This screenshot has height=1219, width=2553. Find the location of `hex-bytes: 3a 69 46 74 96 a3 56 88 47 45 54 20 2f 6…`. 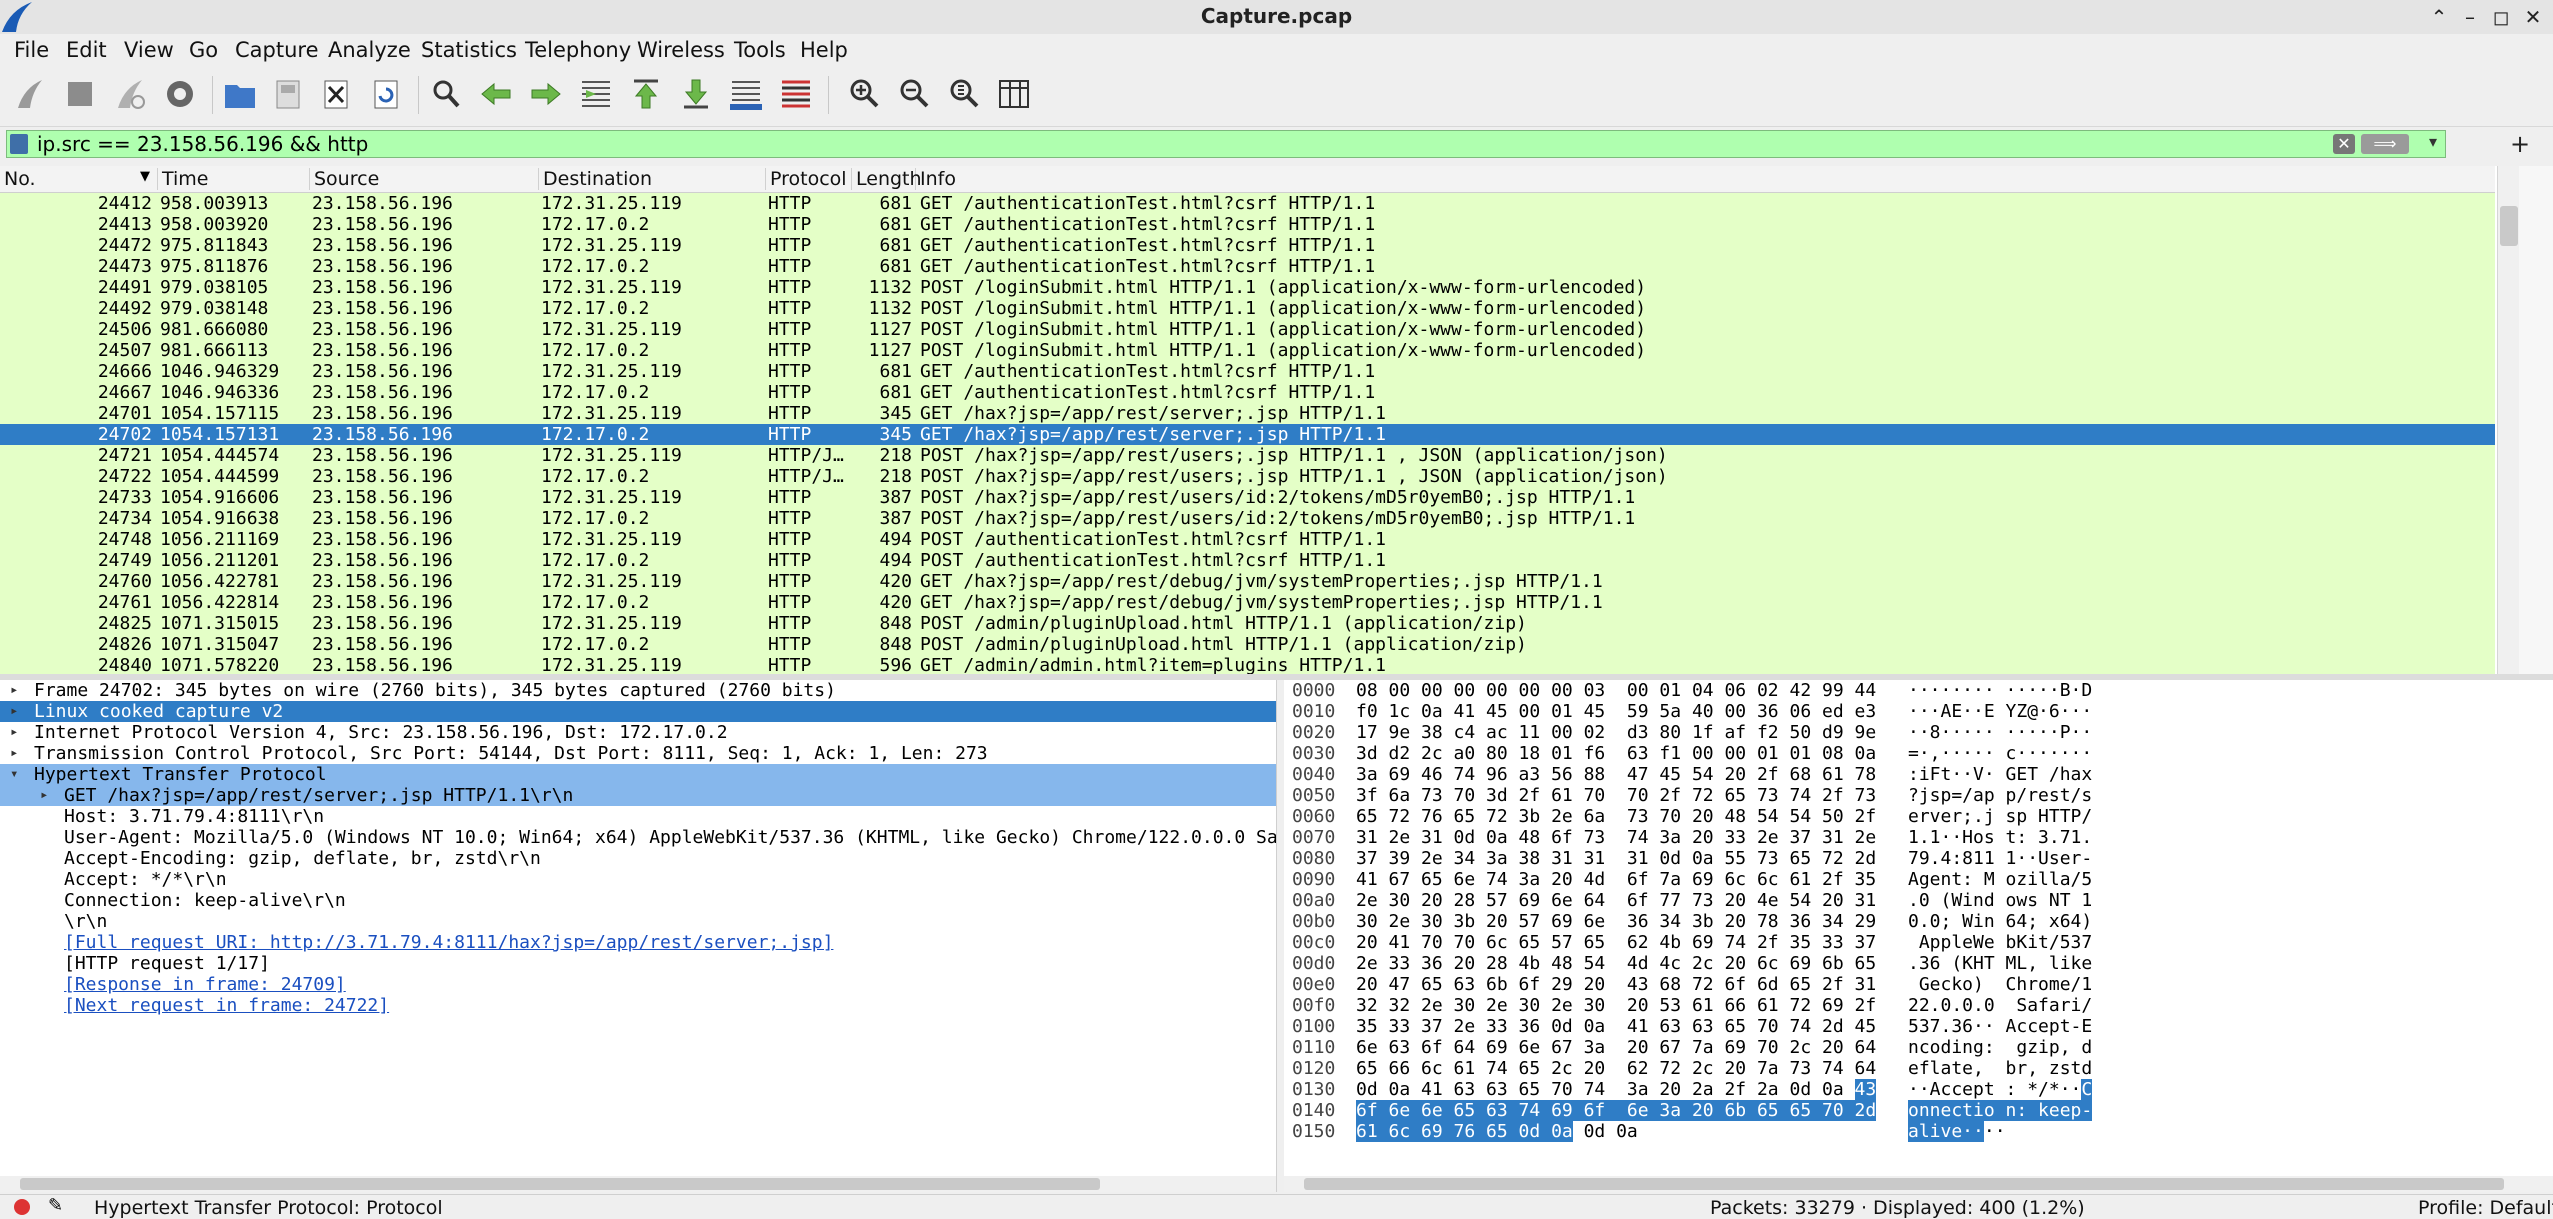

hex-bytes: 3a 69 46 74 96 a3 56 88 47 45 54 20 2f 6… is located at coordinates (1616, 774).